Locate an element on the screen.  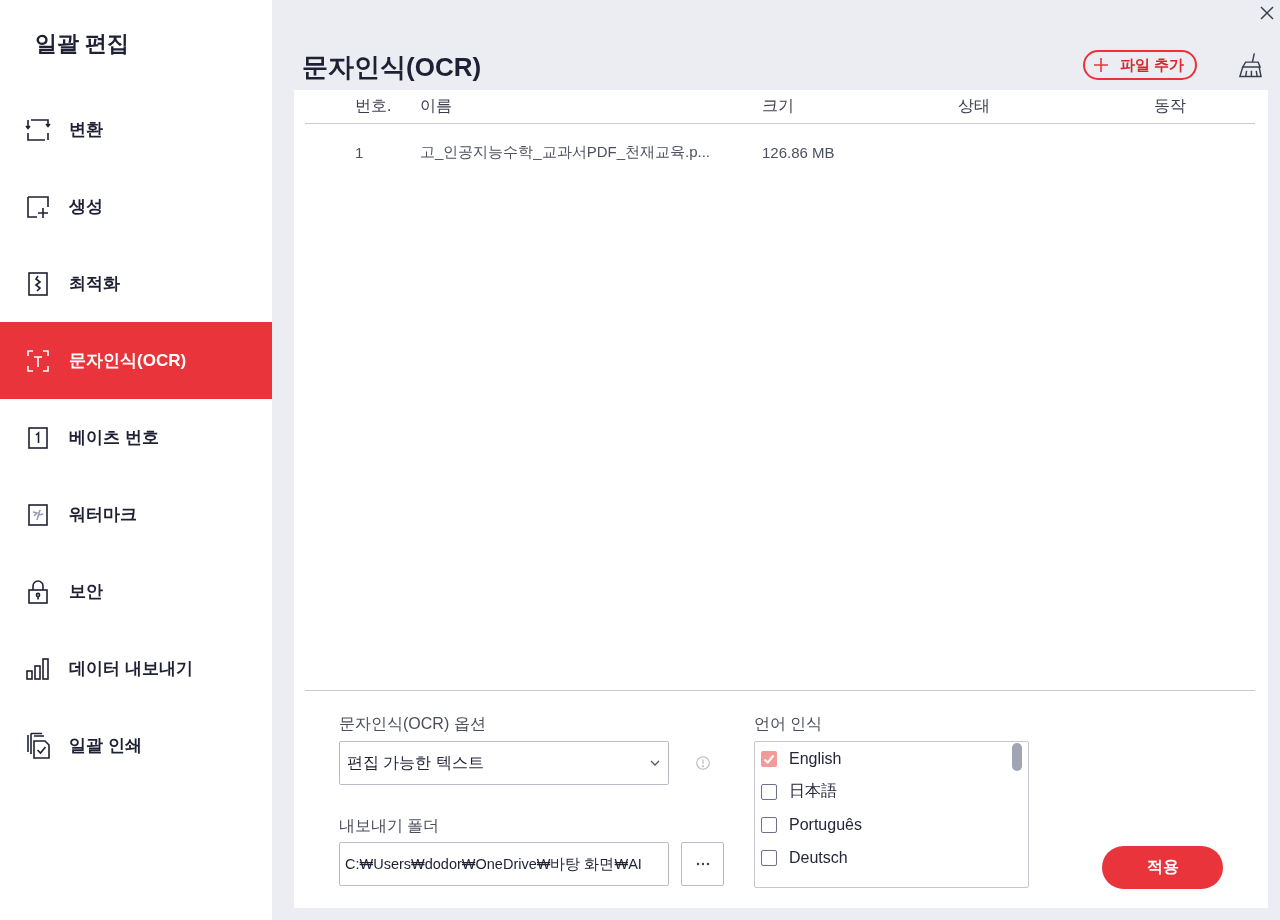
ocr-option-label: 문자인식(OCR) 옵션 is located at coordinates (412, 724).